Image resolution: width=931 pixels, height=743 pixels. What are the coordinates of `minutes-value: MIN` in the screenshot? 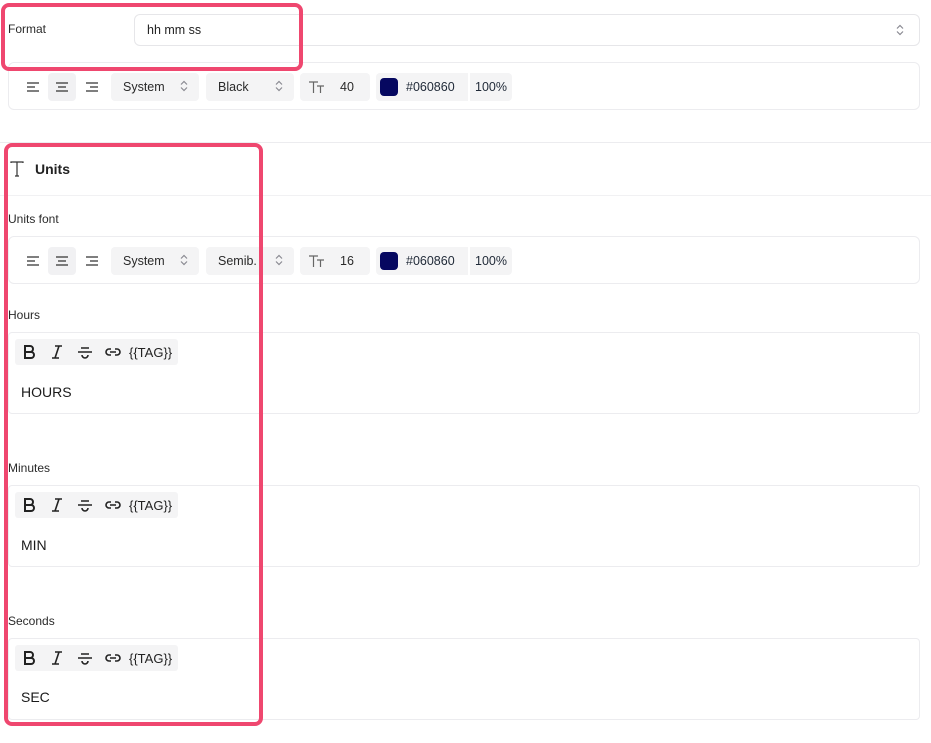 It's located at (34, 545).